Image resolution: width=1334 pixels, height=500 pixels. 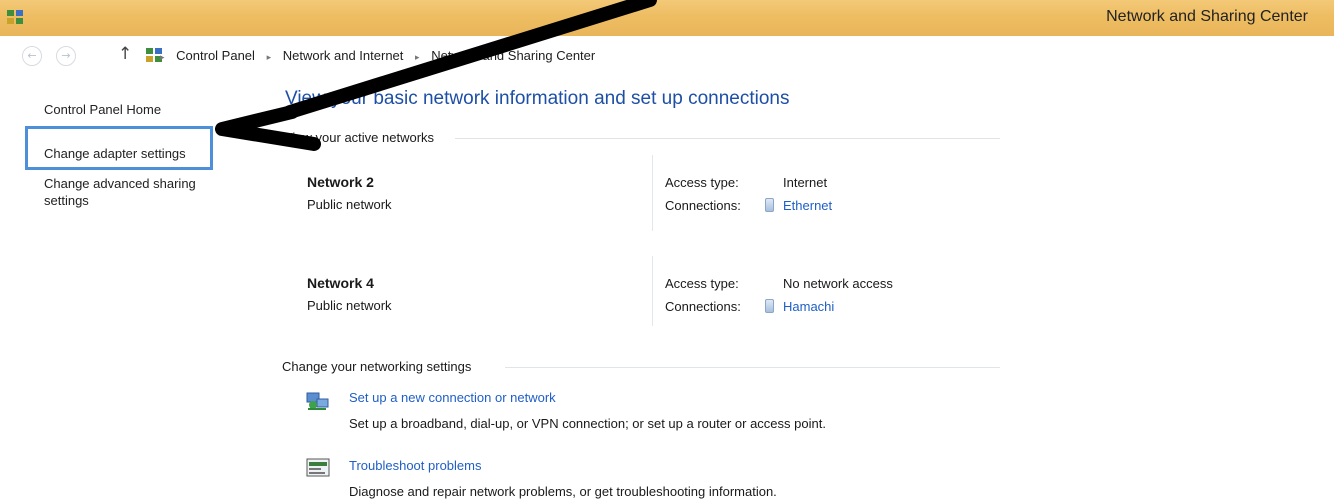 What do you see at coordinates (415, 465) in the screenshot?
I see `troubleshoot-link: Troubleshoot problems` at bounding box center [415, 465].